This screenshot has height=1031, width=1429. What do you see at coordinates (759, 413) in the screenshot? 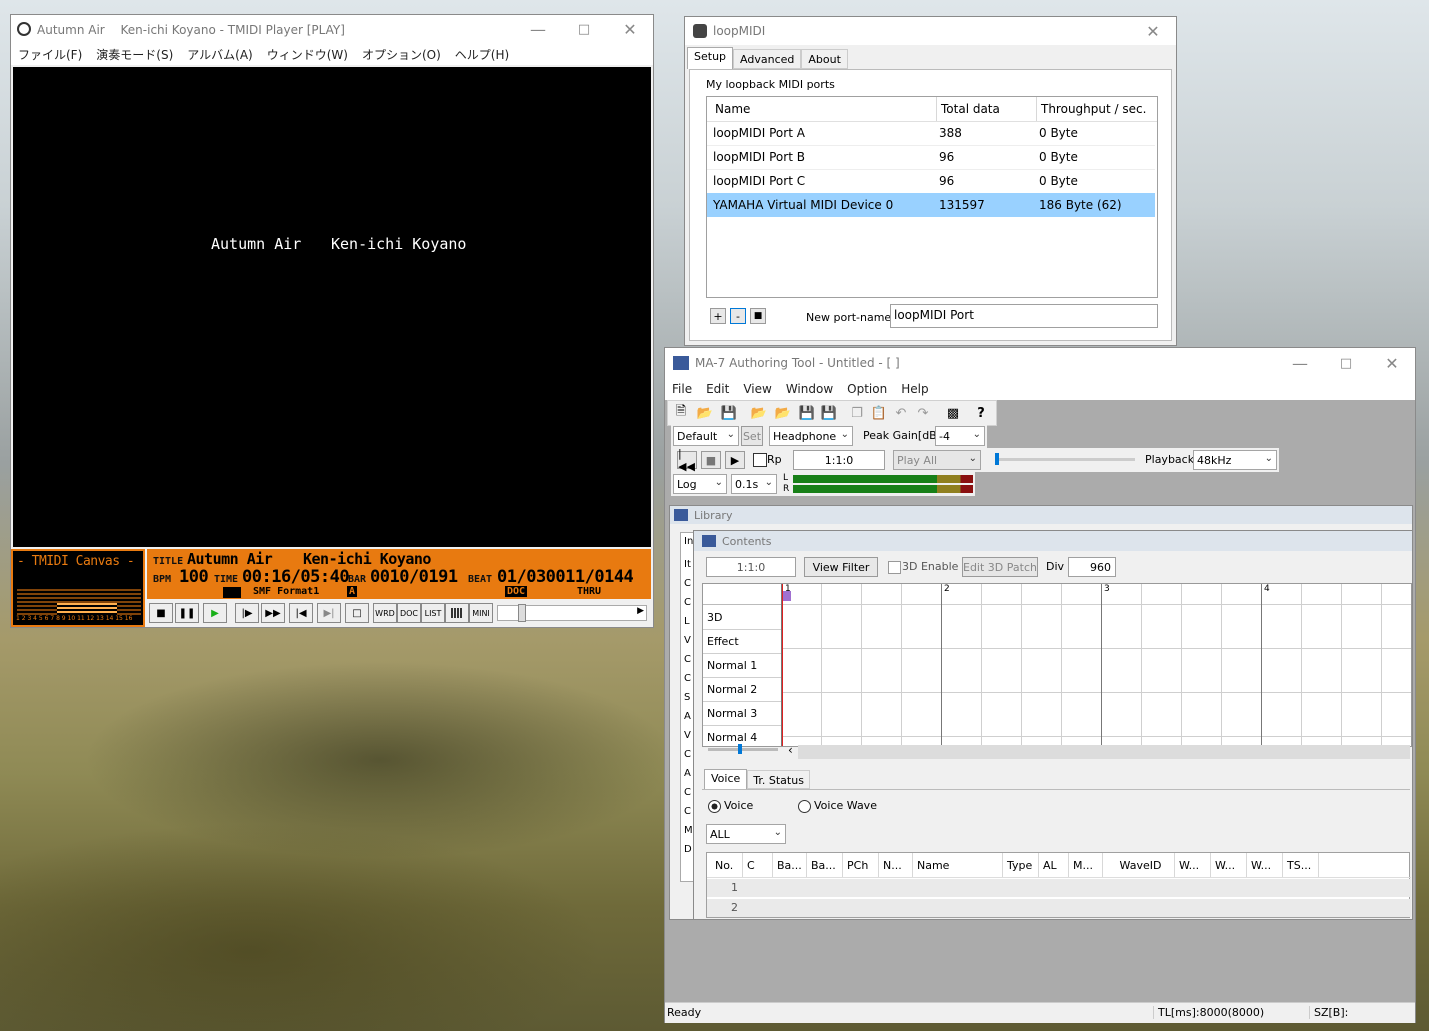
I see `open-green-icon: 📂` at bounding box center [759, 413].